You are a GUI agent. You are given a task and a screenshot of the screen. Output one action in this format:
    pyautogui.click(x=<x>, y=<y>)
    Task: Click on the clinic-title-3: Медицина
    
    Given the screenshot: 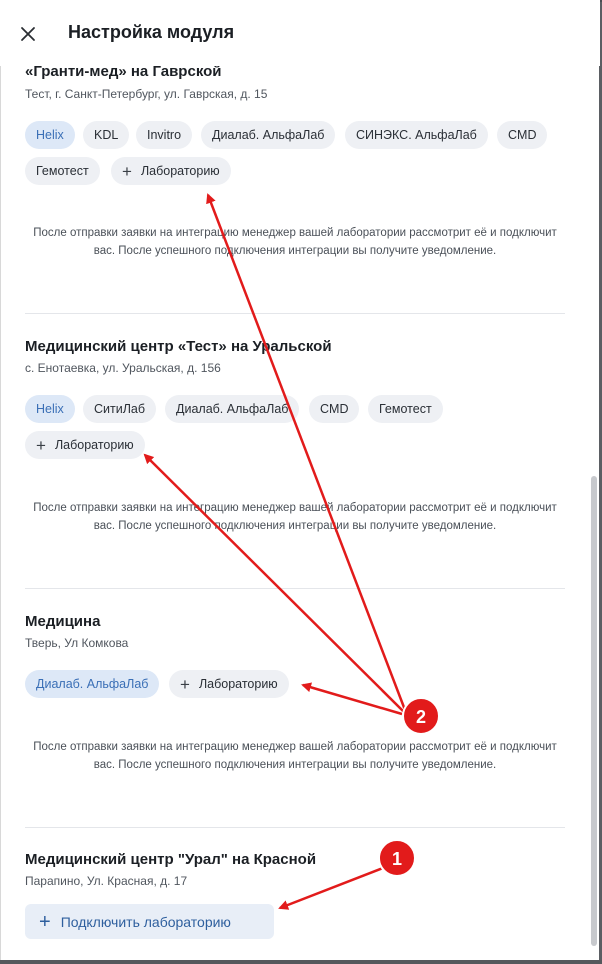 What is the action you would take?
    pyautogui.click(x=63, y=621)
    